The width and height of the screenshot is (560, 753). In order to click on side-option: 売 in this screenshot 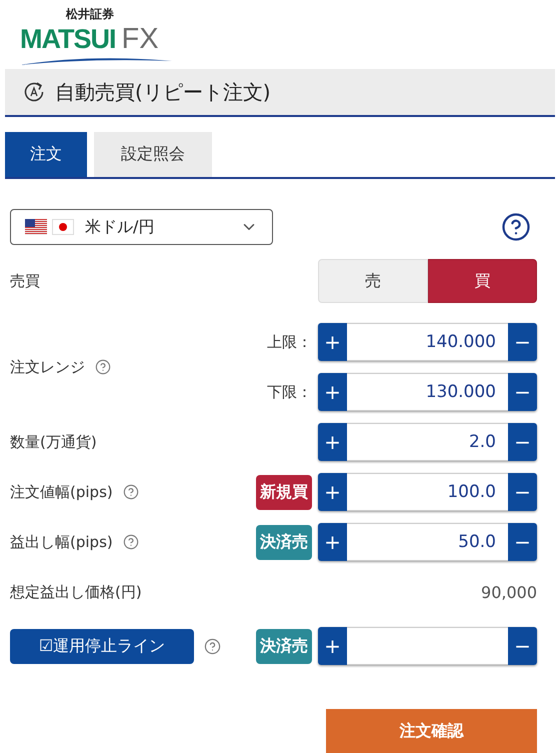, I will do `click(373, 281)`.